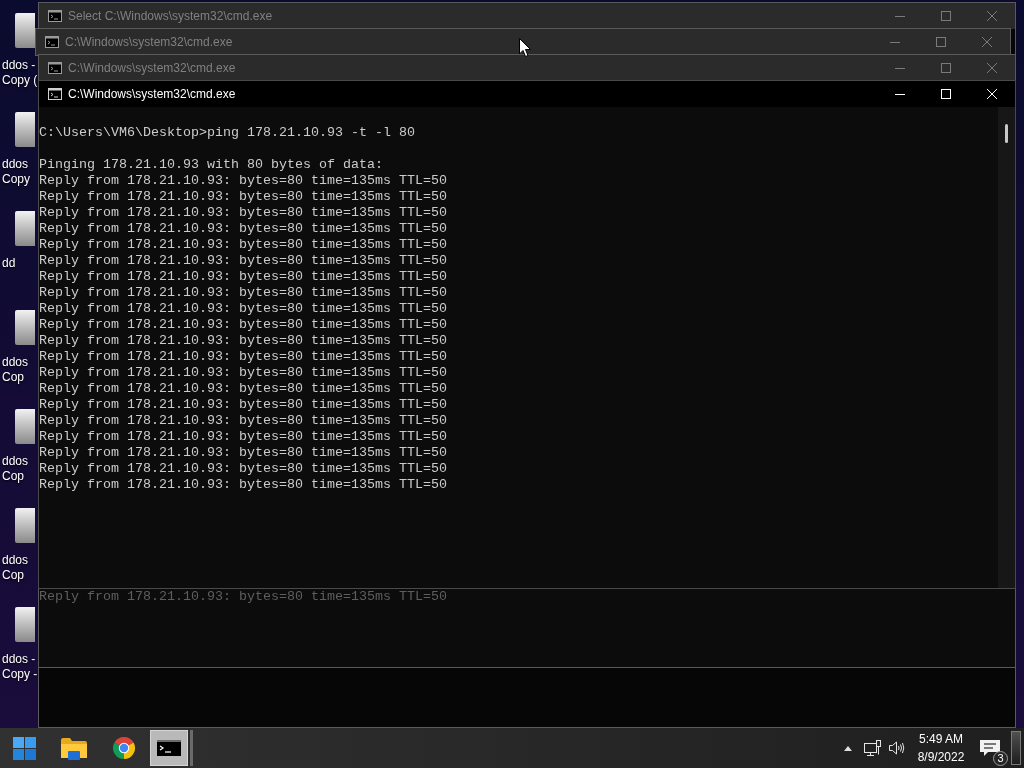  I want to click on notification-badge: 3, so click(1000, 758).